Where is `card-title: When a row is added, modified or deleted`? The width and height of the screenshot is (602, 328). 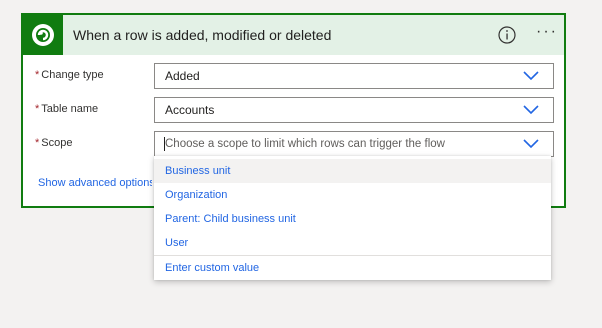 card-title: When a row is added, modified or deleted is located at coordinates (202, 35).